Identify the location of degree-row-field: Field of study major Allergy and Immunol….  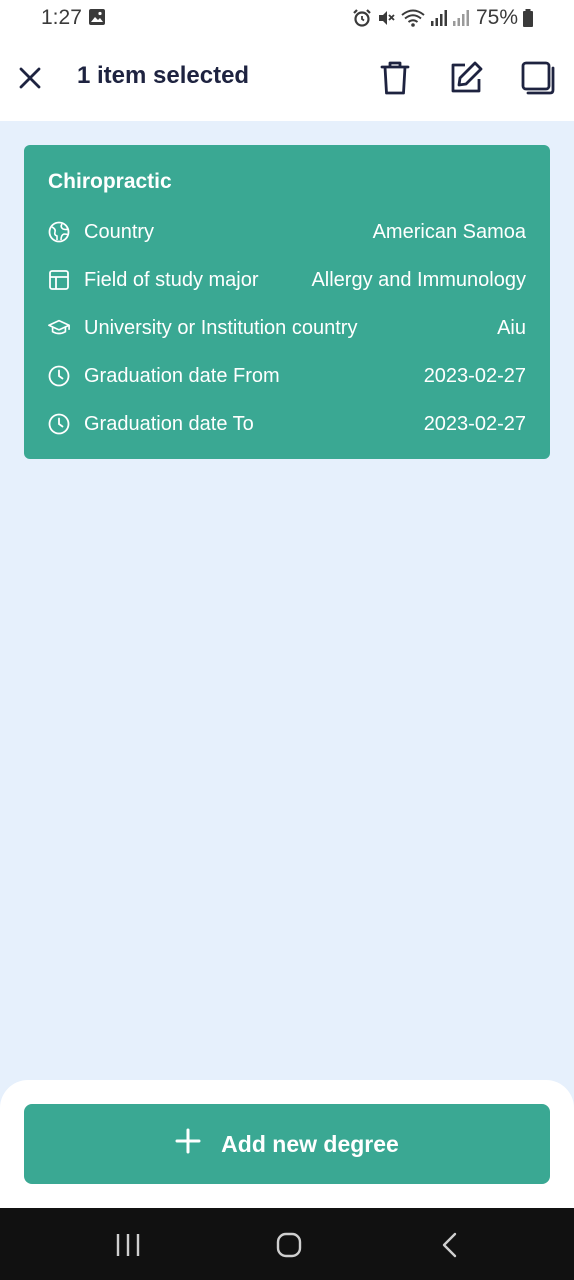
(287, 280).